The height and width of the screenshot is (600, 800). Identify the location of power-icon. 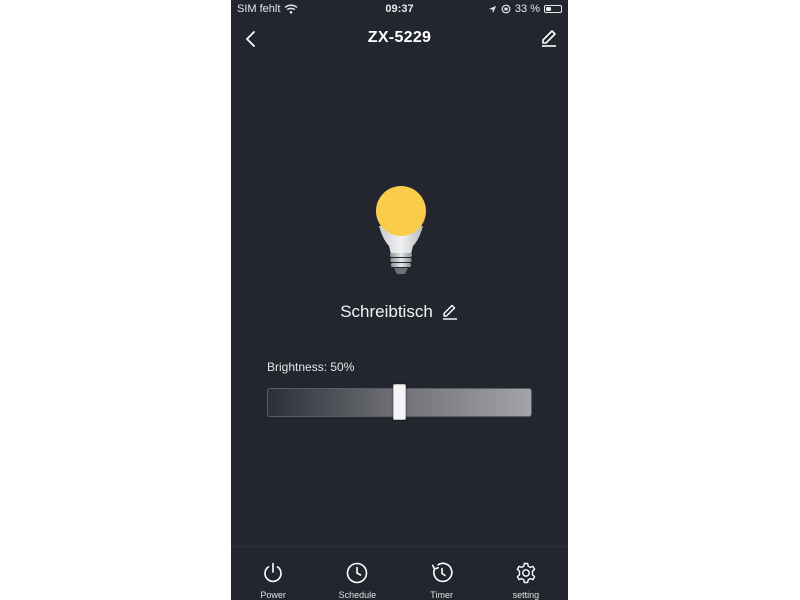
(273, 572).